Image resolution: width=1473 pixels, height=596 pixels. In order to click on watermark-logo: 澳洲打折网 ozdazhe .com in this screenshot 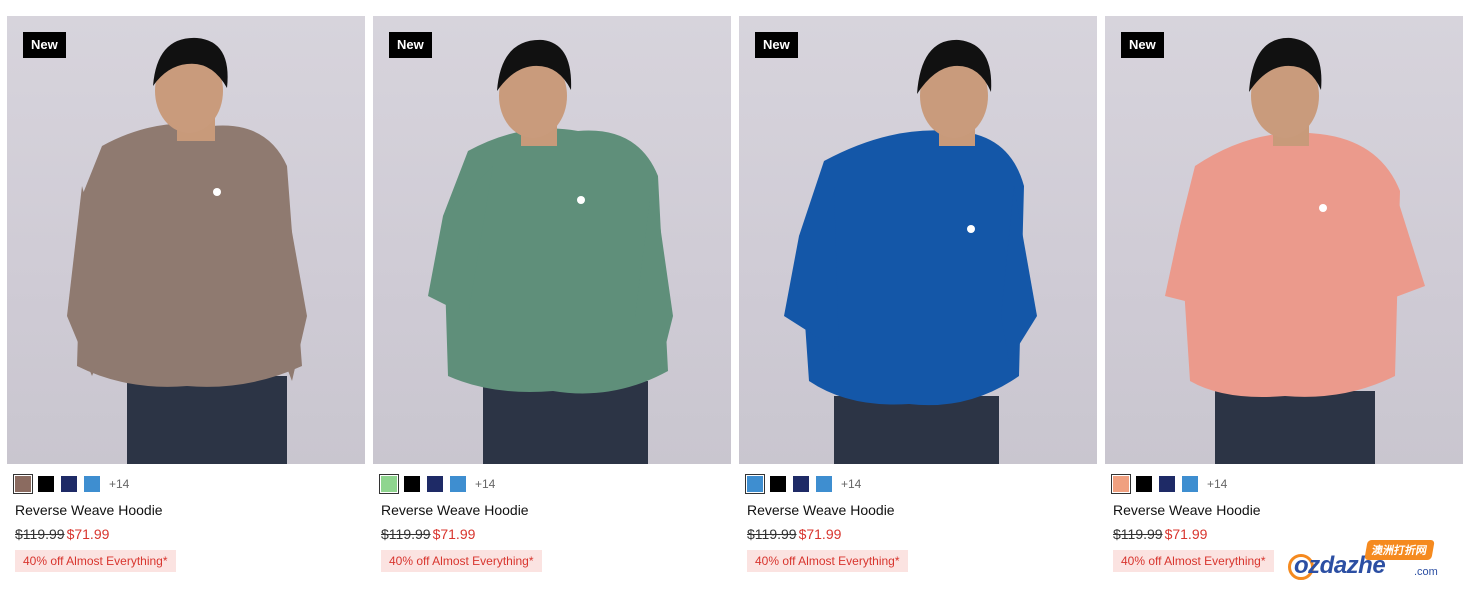, I will do `click(1373, 563)`.